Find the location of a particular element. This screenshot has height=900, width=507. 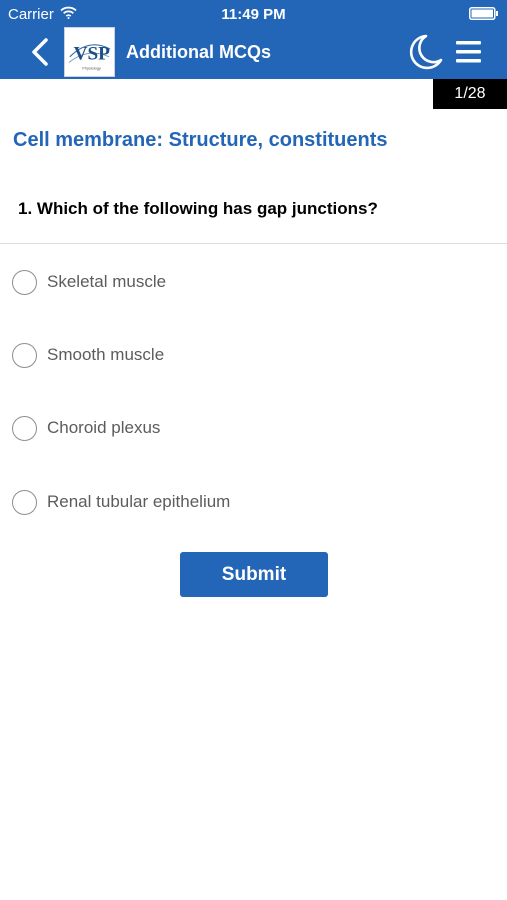

logo-text: VSP is located at coordinates (92, 54).